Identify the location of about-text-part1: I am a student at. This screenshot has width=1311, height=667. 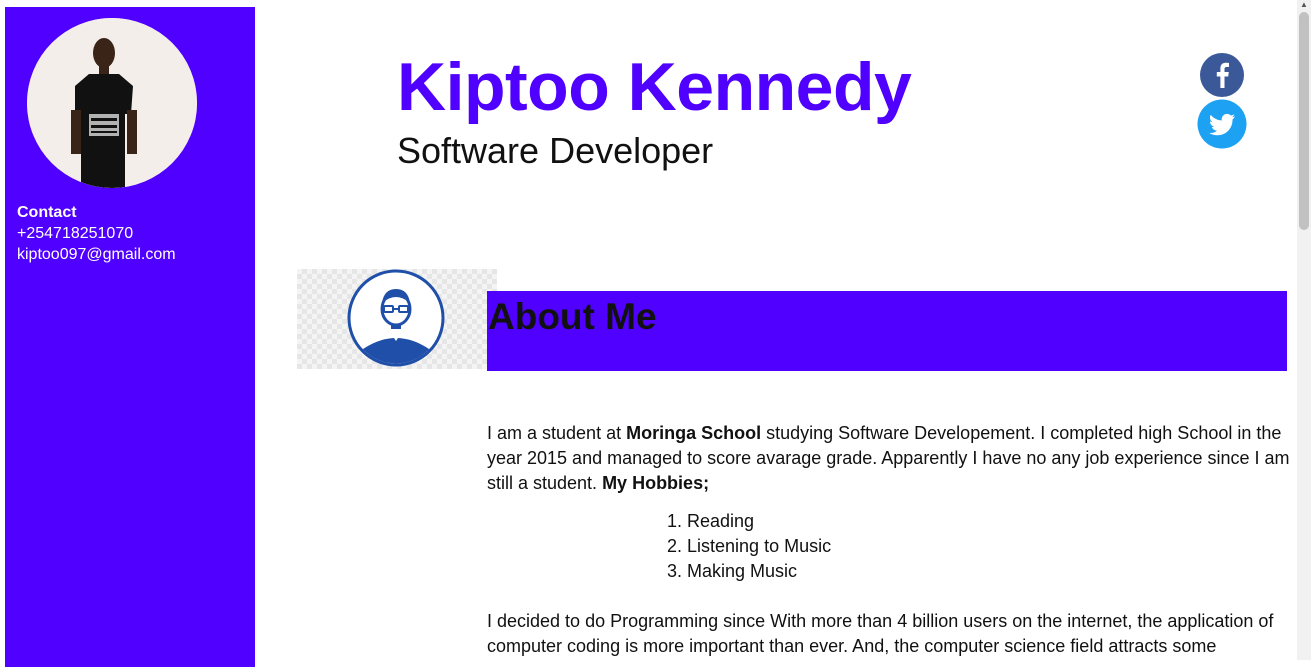
(557, 433).